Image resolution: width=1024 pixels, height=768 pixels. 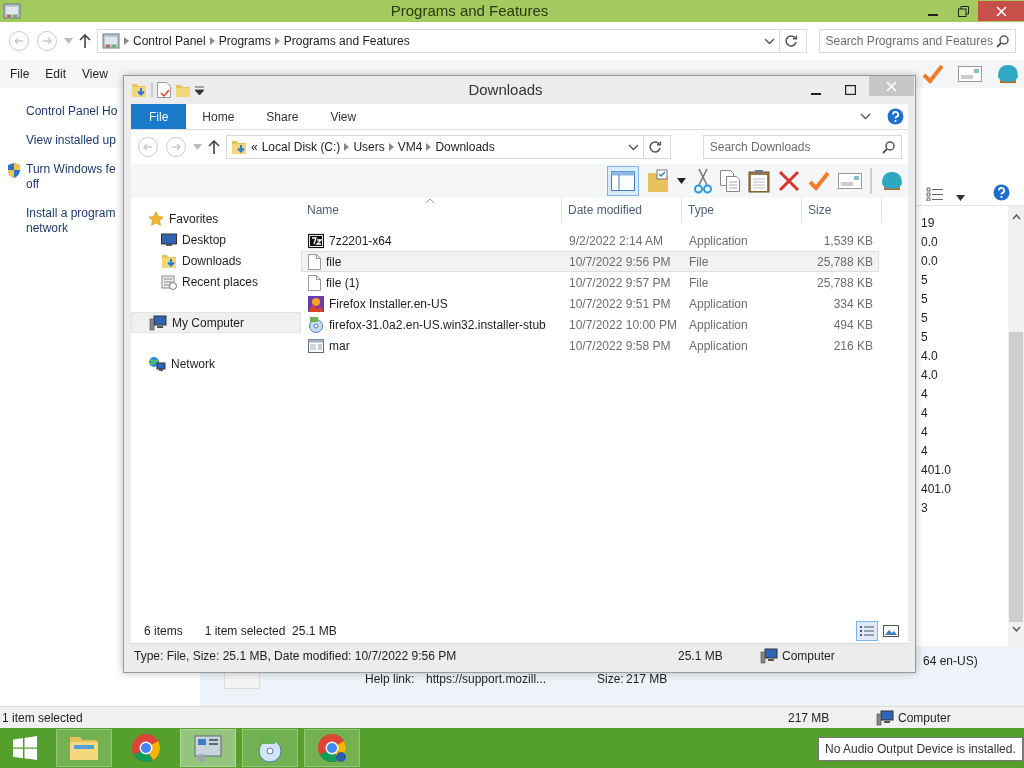 What do you see at coordinates (1016, 477) in the screenshot?
I see `scrollbar-thumb` at bounding box center [1016, 477].